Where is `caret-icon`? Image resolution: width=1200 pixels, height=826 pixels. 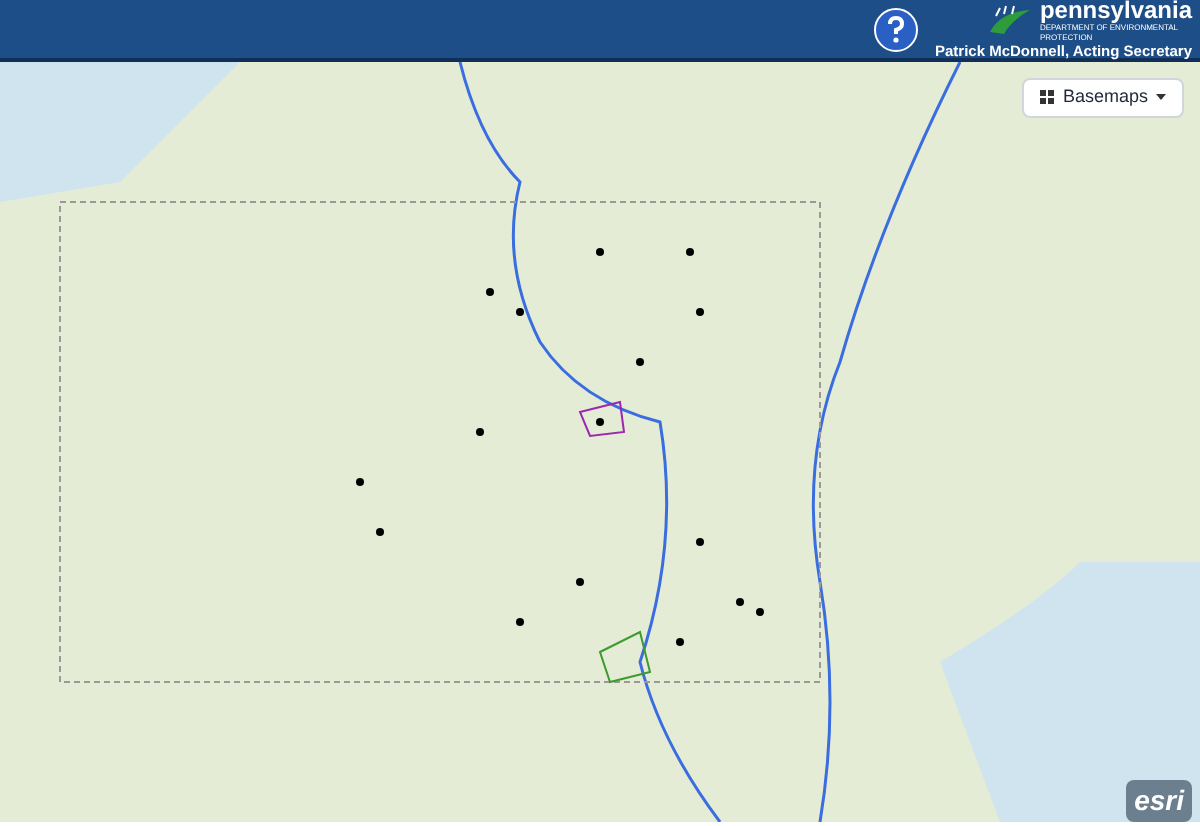 caret-icon is located at coordinates (1161, 97).